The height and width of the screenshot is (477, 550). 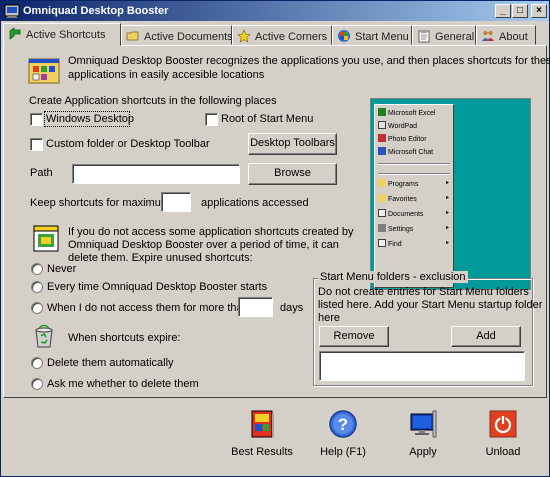 What do you see at coordinates (372, 35) in the screenshot?
I see `tab-start-menu: Start Menu` at bounding box center [372, 35].